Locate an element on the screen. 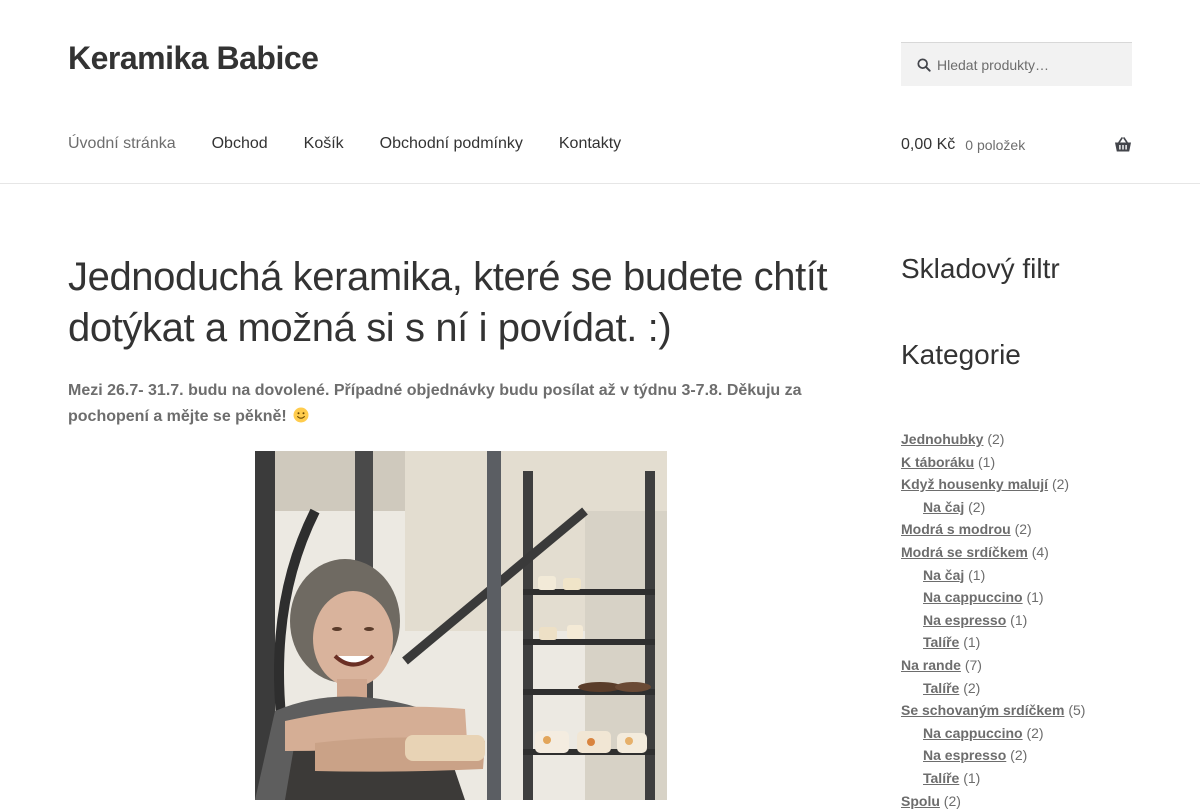  category-link: Na rande is located at coordinates (931, 665).